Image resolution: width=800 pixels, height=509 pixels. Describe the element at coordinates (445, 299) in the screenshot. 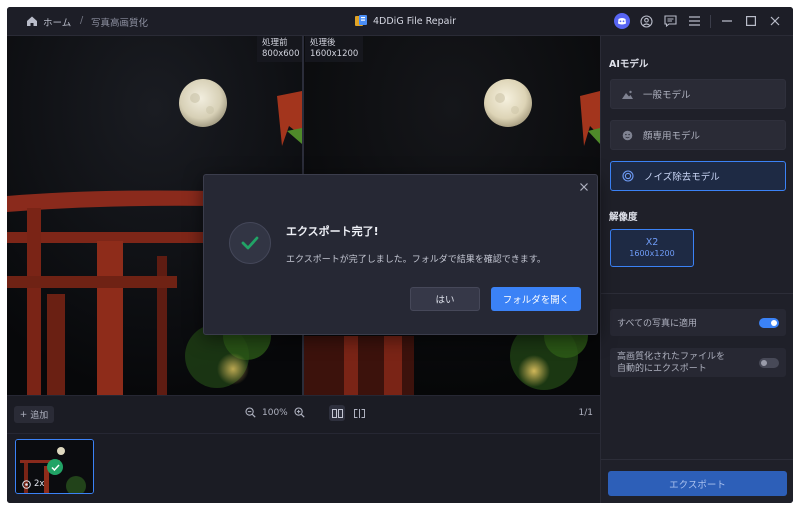

I see `dialog-yes-button: はい` at that location.